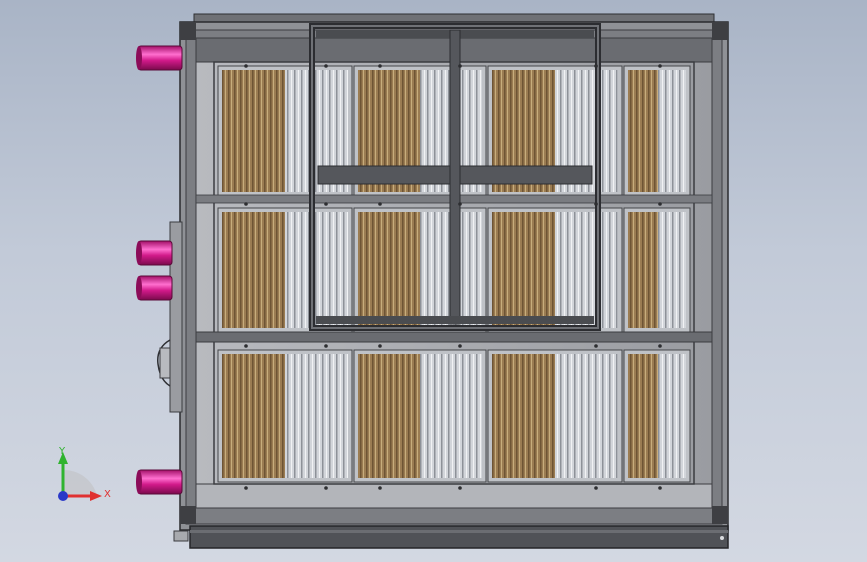  Describe the element at coordinates (63, 496) in the screenshot. I see `z-axis-dot` at that location.